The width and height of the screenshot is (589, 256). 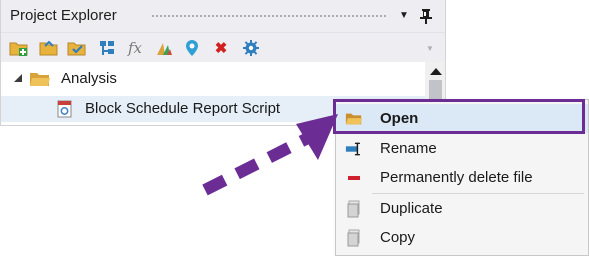 I want to click on open-folder-button, so click(x=49, y=48).